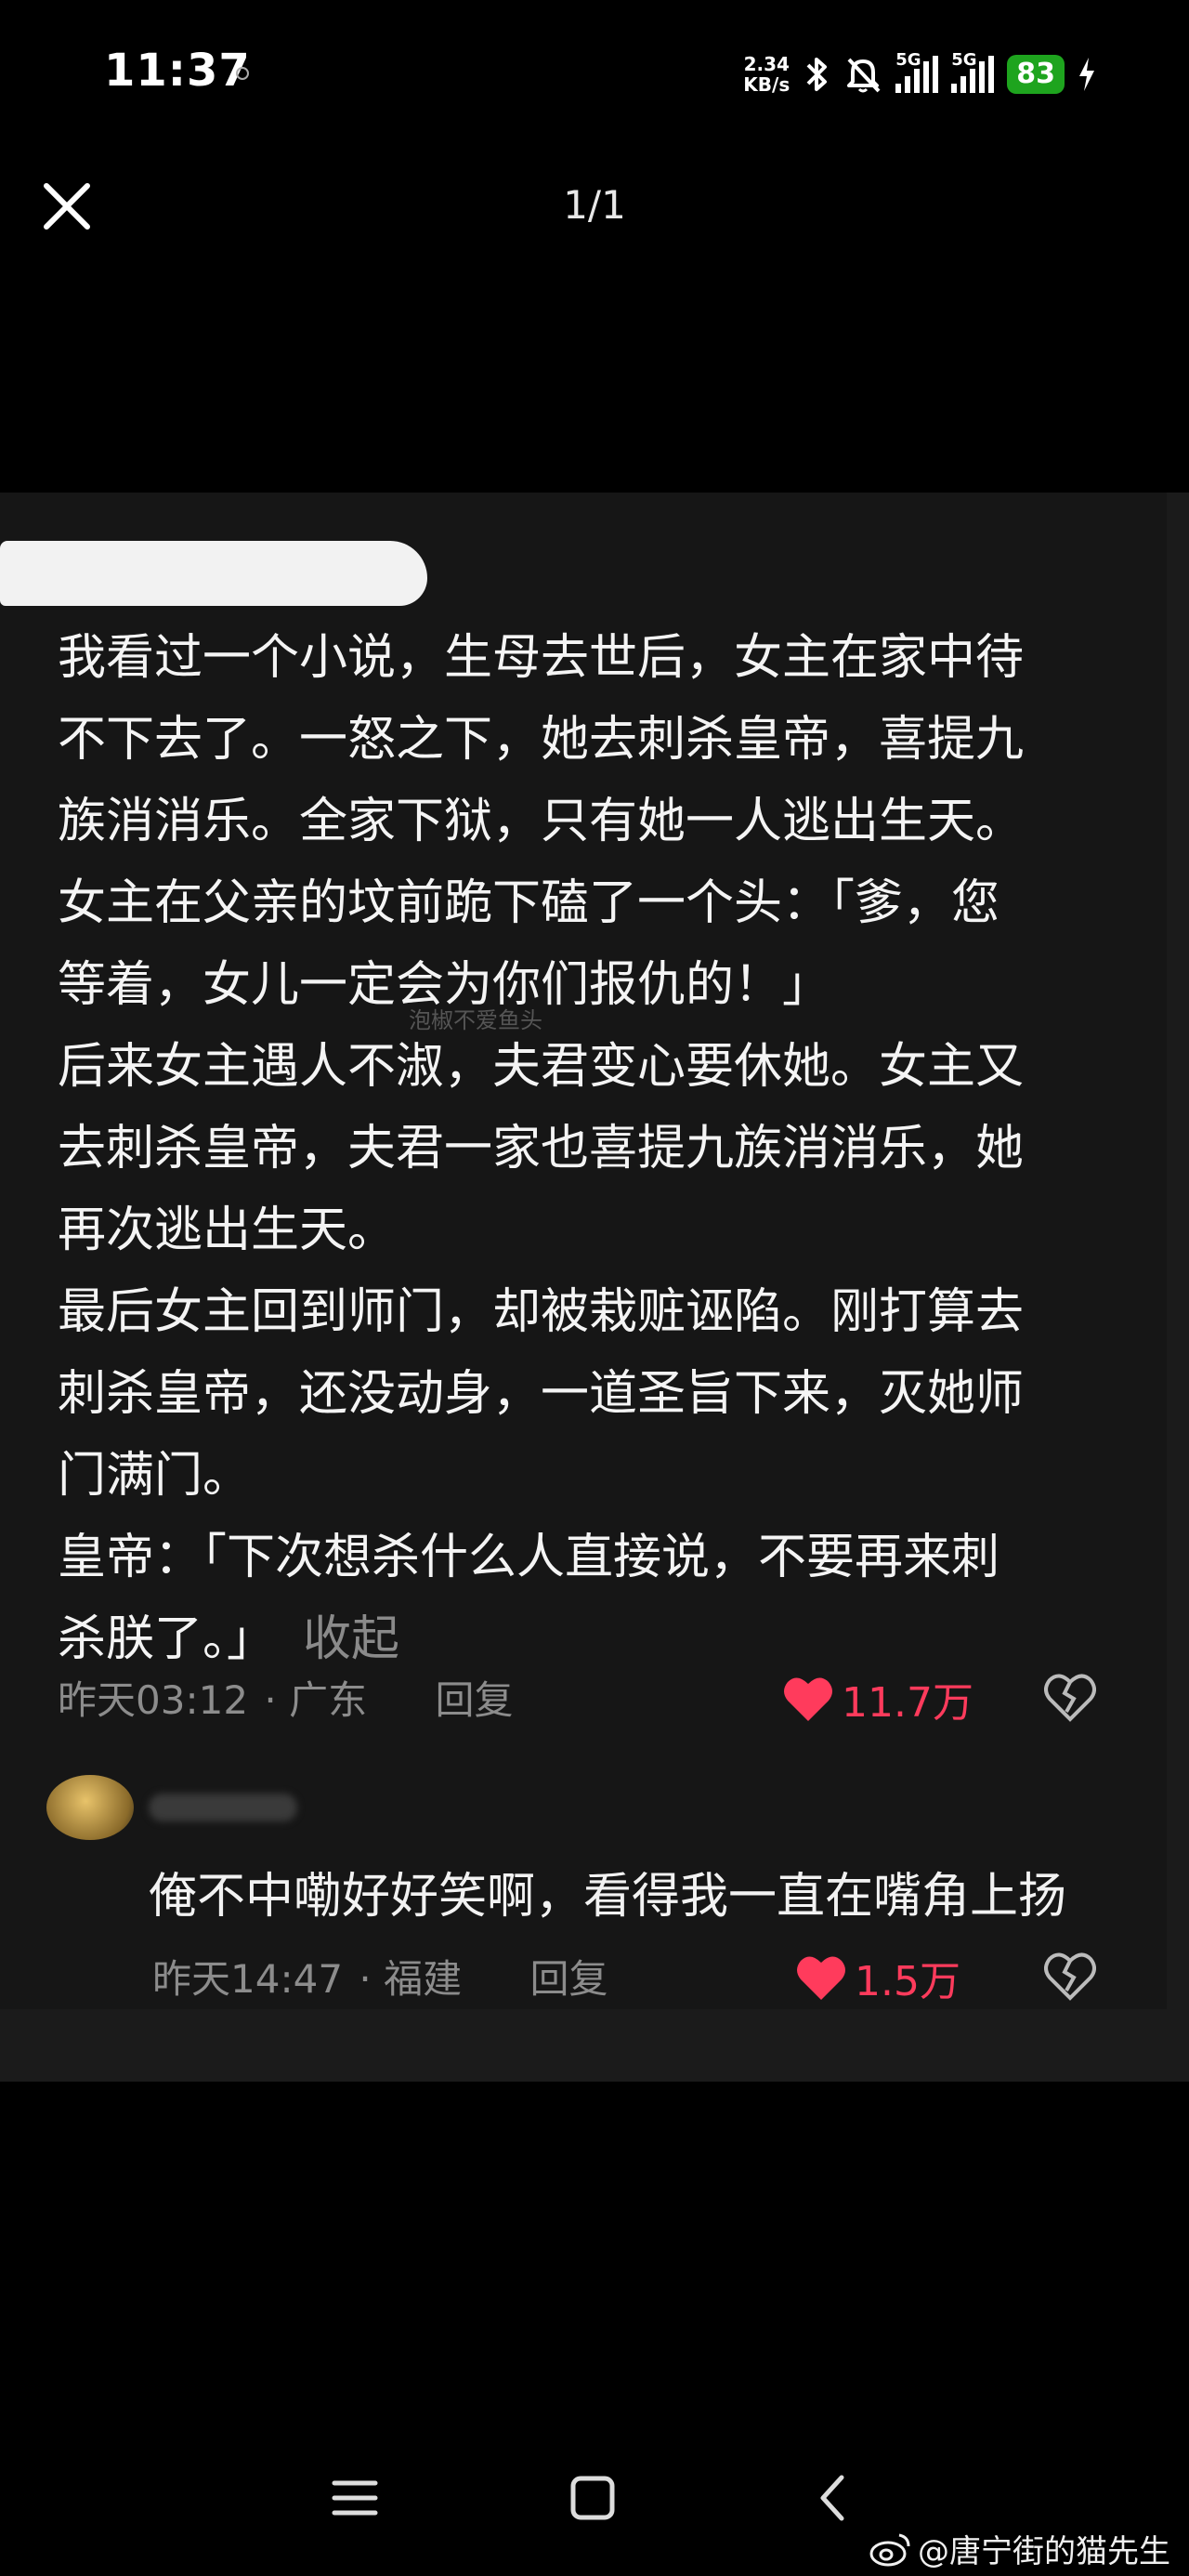  I want to click on net-speed-value: 2.34, so click(766, 64).